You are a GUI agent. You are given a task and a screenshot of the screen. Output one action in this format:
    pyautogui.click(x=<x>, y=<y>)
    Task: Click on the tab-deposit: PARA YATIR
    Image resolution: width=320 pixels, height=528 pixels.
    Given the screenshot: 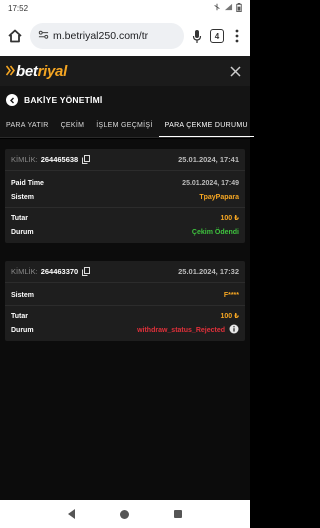 What is the action you would take?
    pyautogui.click(x=27, y=125)
    